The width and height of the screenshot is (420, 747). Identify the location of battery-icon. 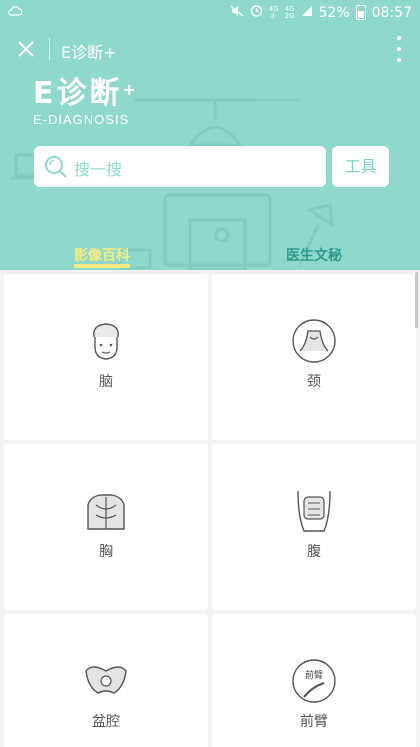
(360, 12).